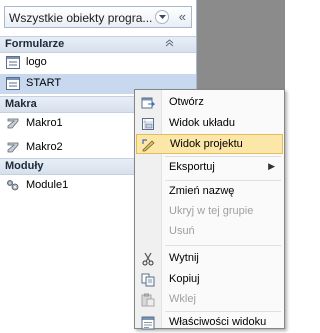 This screenshot has width=320, height=333. I want to click on menu-item-layout-view: Widok układu, so click(209, 124).